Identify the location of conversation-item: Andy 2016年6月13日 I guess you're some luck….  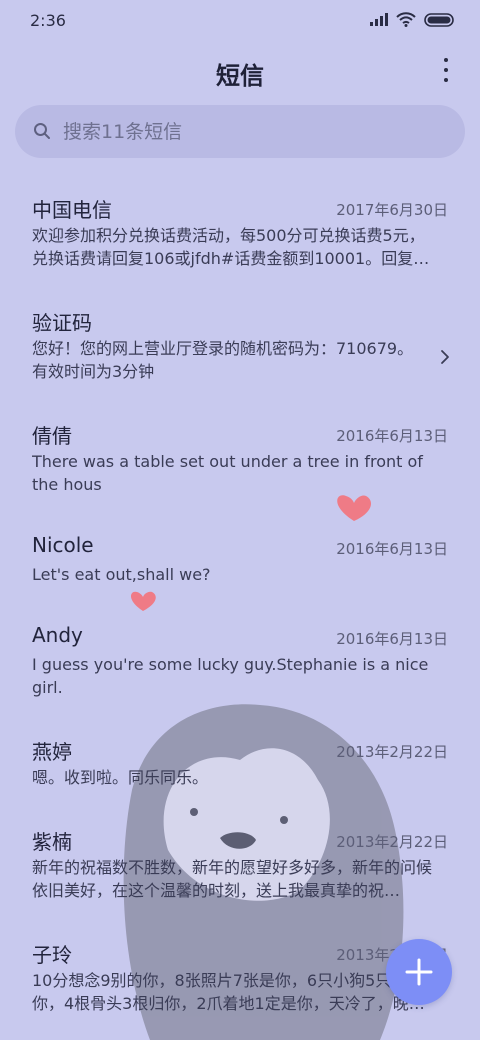
(240, 665).